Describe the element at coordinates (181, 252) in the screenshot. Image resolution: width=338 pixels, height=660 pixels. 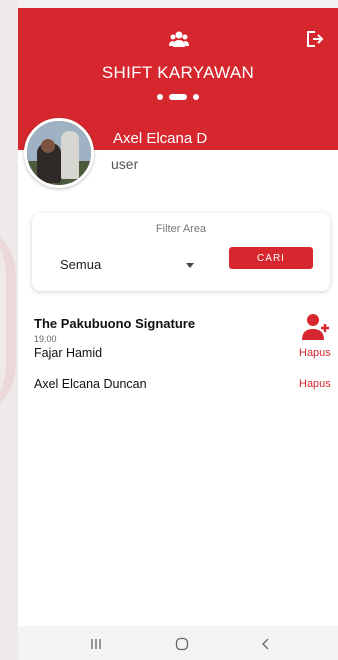
I see `filter-card: Filter Area Semua CARI` at that location.